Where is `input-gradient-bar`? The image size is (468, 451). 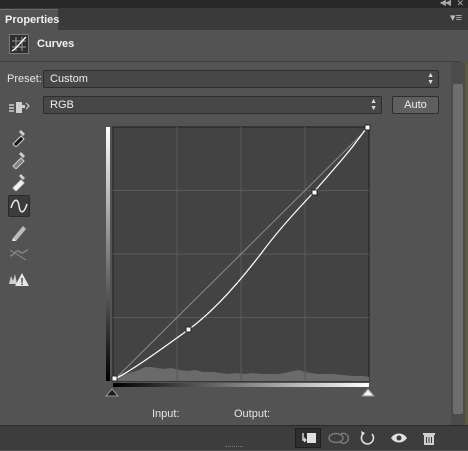
input-gradient-bar is located at coordinates (241, 385).